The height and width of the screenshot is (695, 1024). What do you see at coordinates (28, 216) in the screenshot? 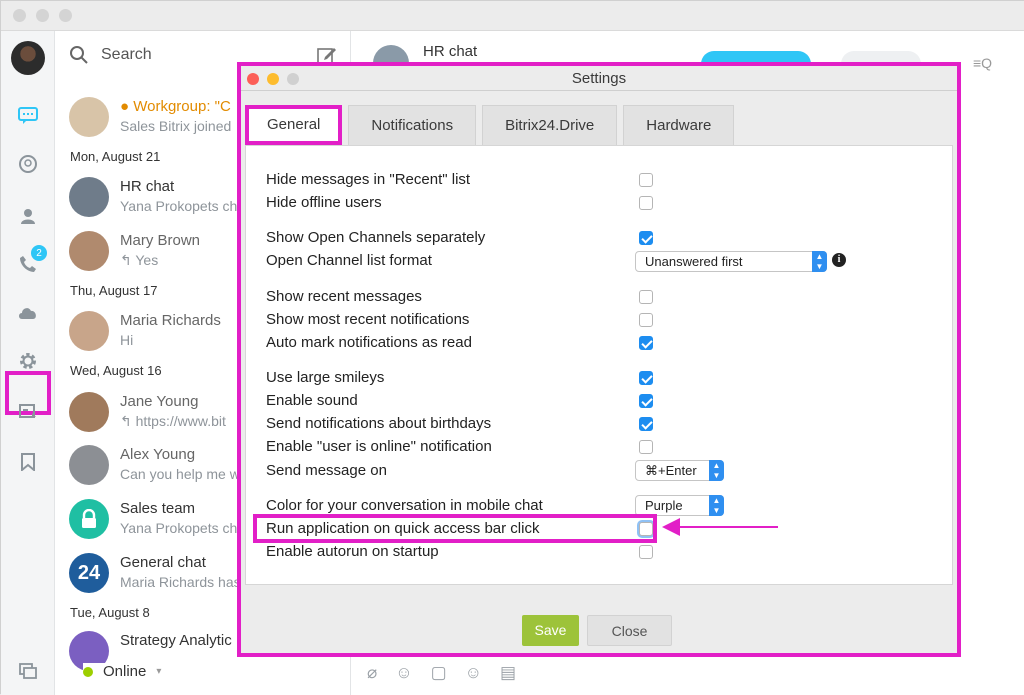
I see `contacts-icon` at bounding box center [28, 216].